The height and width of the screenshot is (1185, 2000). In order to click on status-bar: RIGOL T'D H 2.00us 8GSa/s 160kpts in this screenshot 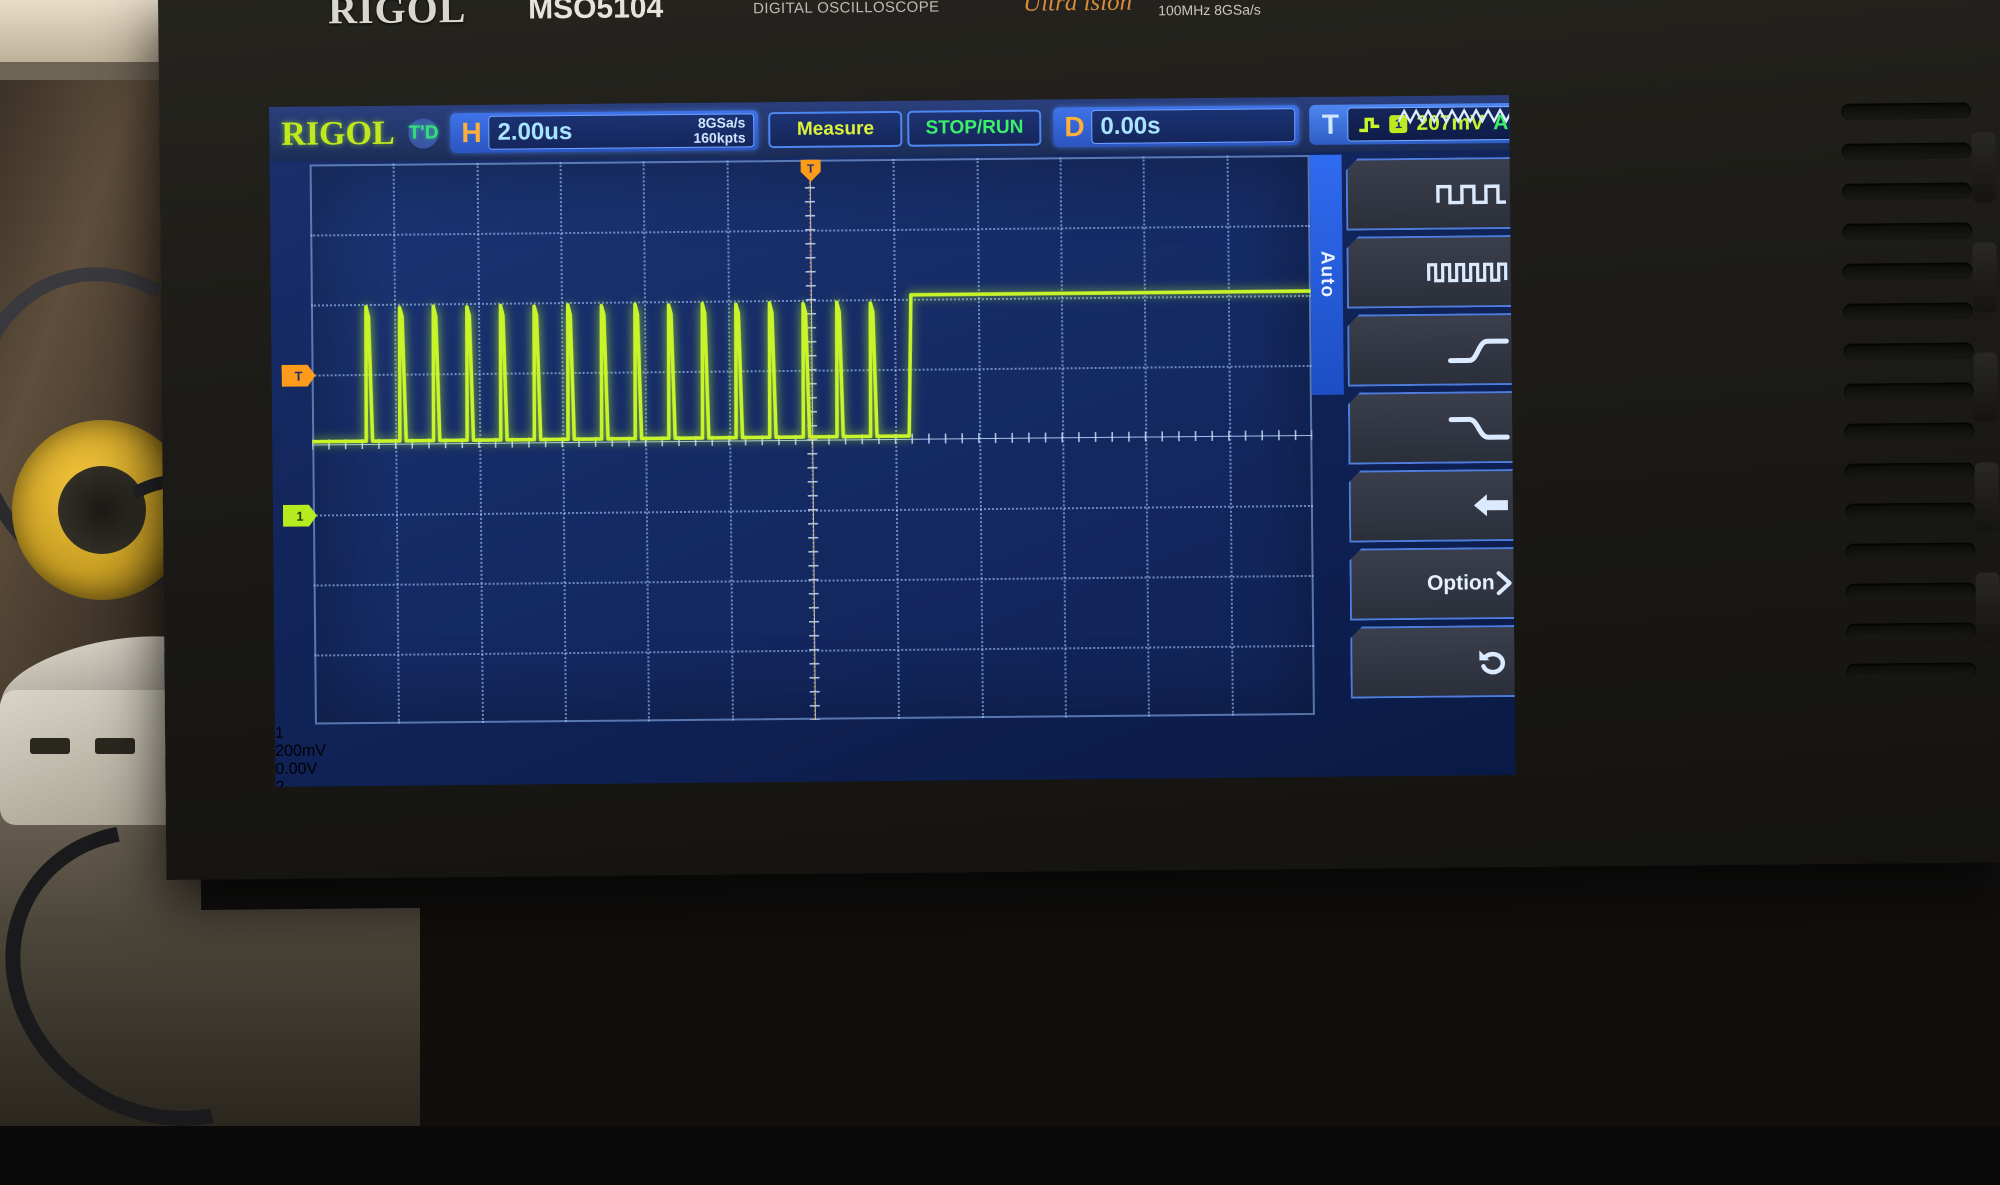, I will do `click(889, 128)`.